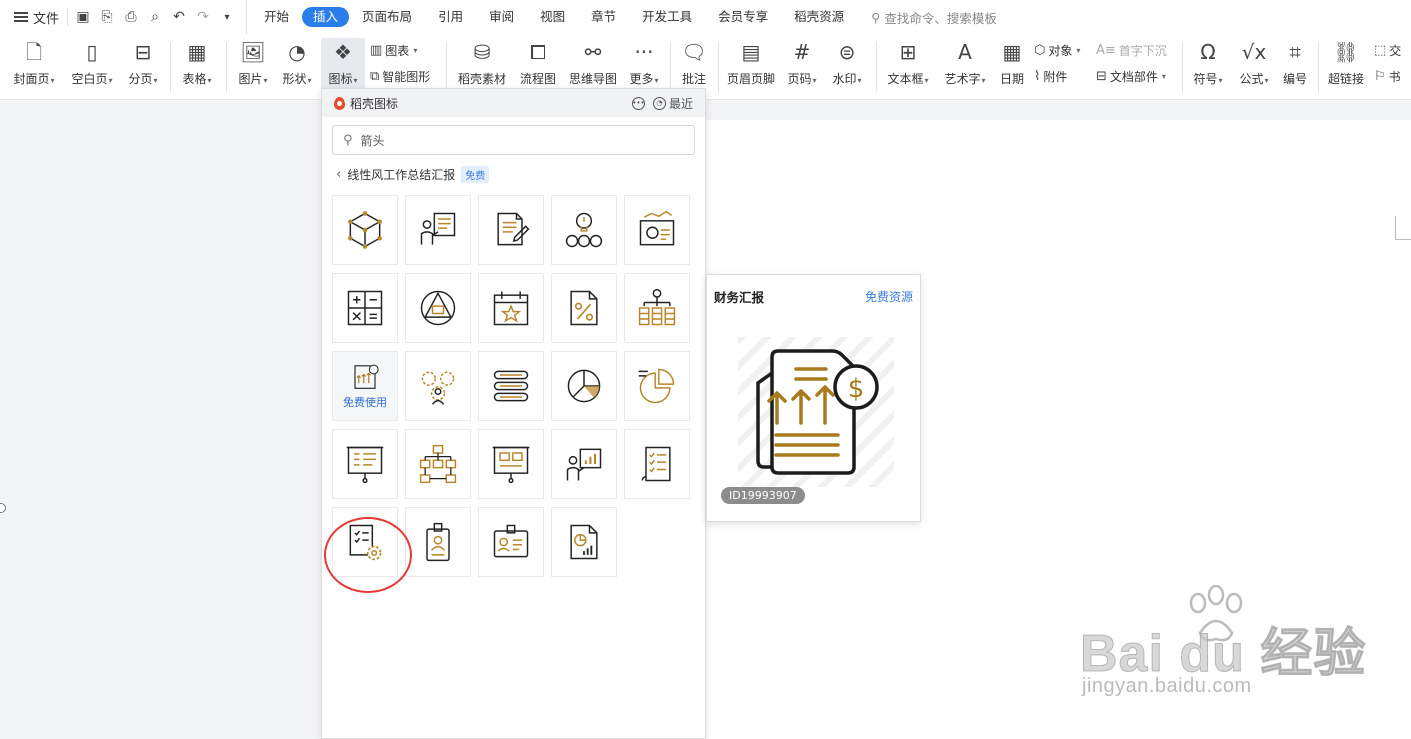  What do you see at coordinates (1380, 76) in the screenshot?
I see `bookmark-icon: ⚐` at bounding box center [1380, 76].